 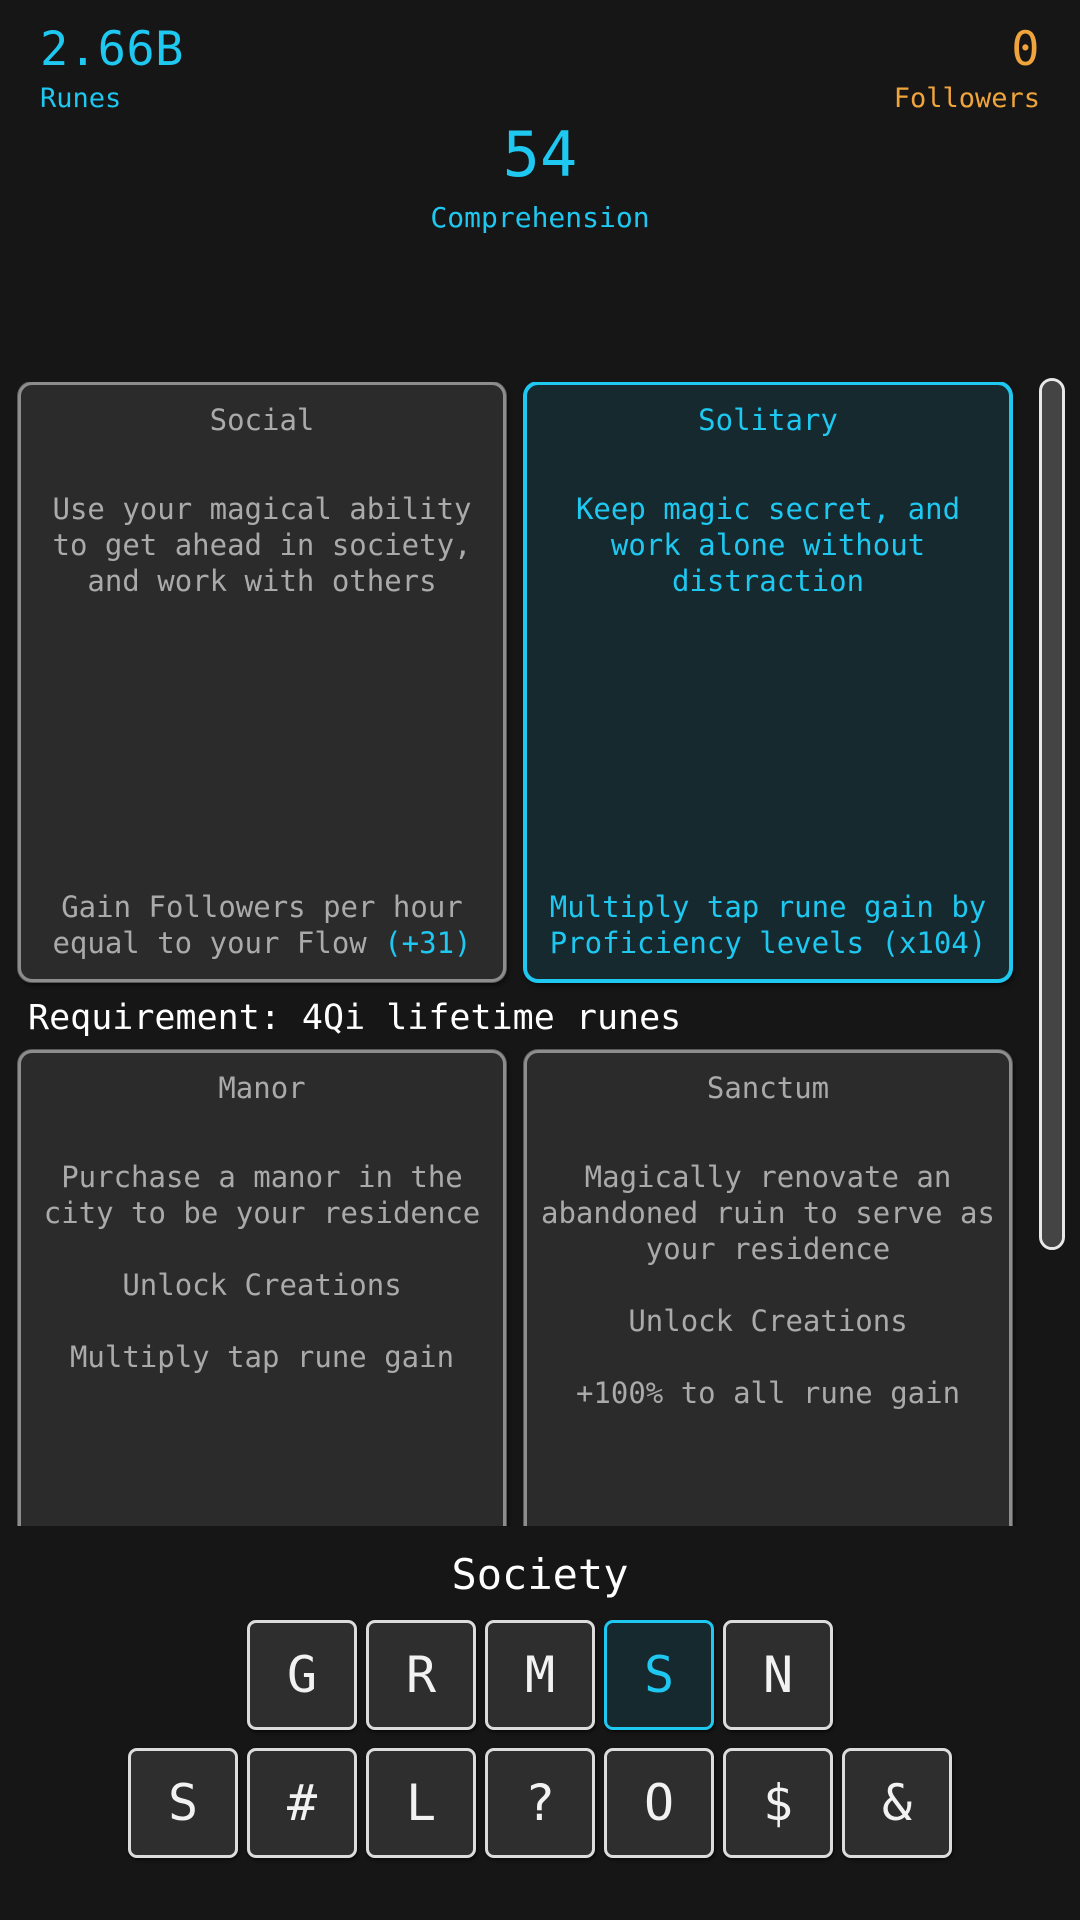 What do you see at coordinates (421, 1803) in the screenshot?
I see `nav-key-l: L` at bounding box center [421, 1803].